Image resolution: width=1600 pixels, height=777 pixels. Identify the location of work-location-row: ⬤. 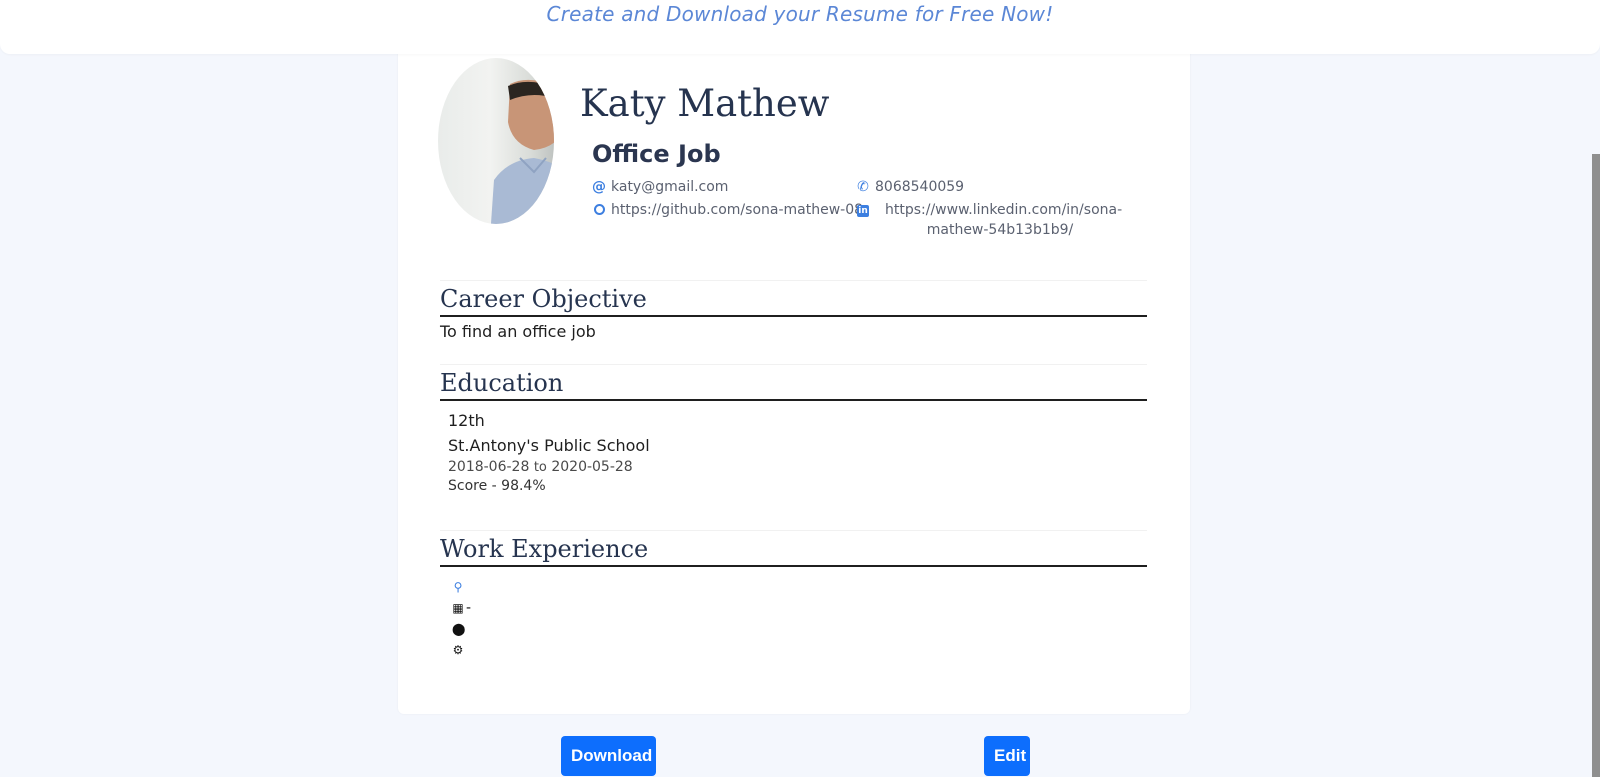
(799, 629).